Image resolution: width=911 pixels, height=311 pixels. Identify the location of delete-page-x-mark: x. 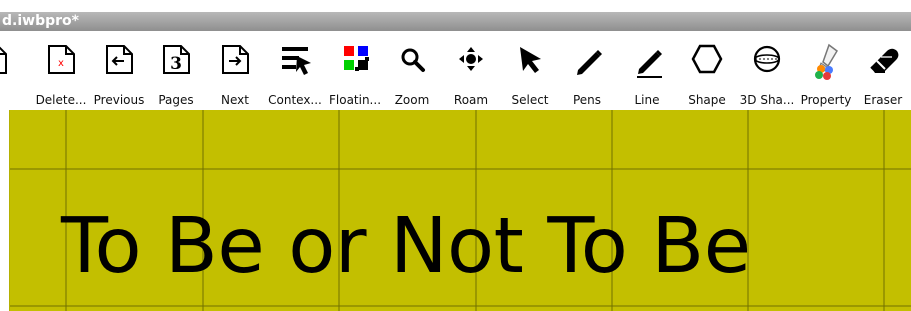
(61, 63).